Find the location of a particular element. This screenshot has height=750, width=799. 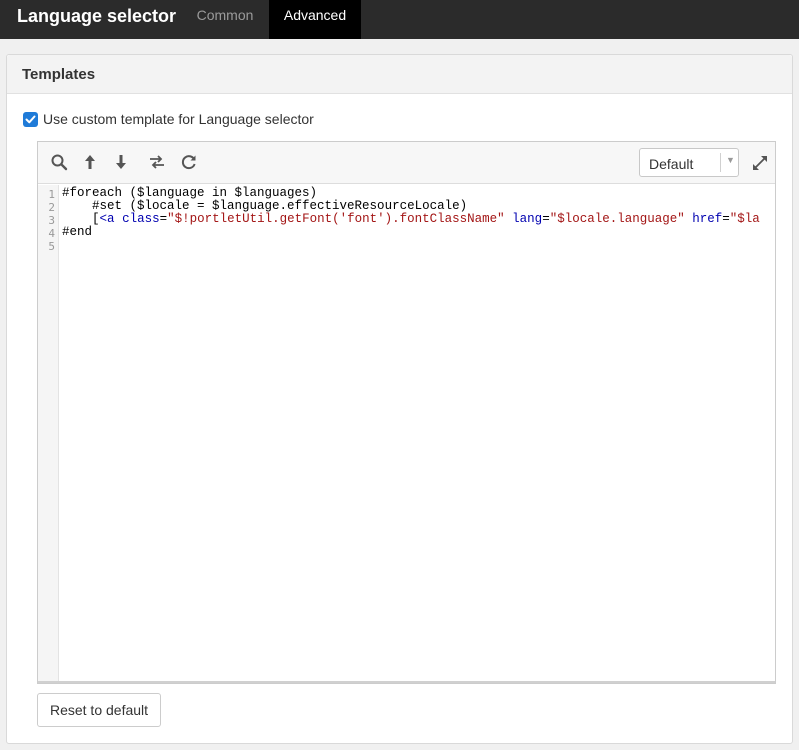

line-number: 2 is located at coordinates (51, 207).